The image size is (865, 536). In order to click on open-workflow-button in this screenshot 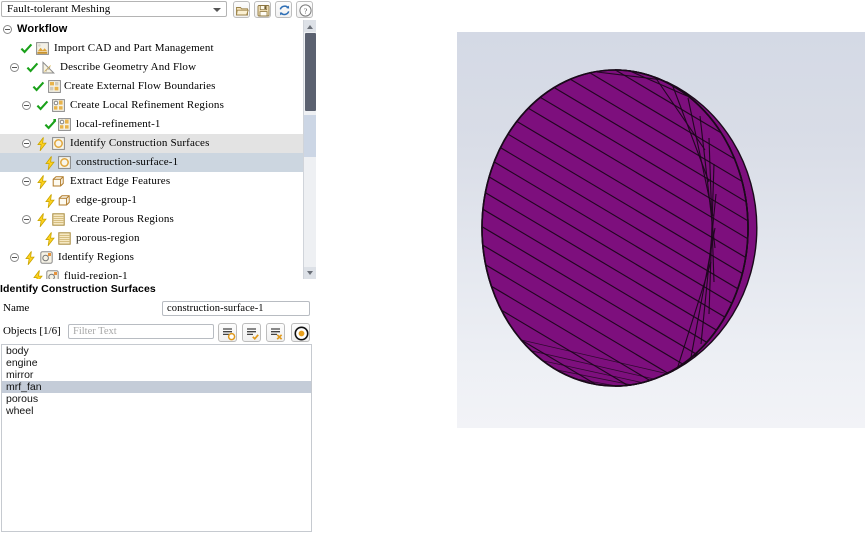, I will do `click(241, 9)`.